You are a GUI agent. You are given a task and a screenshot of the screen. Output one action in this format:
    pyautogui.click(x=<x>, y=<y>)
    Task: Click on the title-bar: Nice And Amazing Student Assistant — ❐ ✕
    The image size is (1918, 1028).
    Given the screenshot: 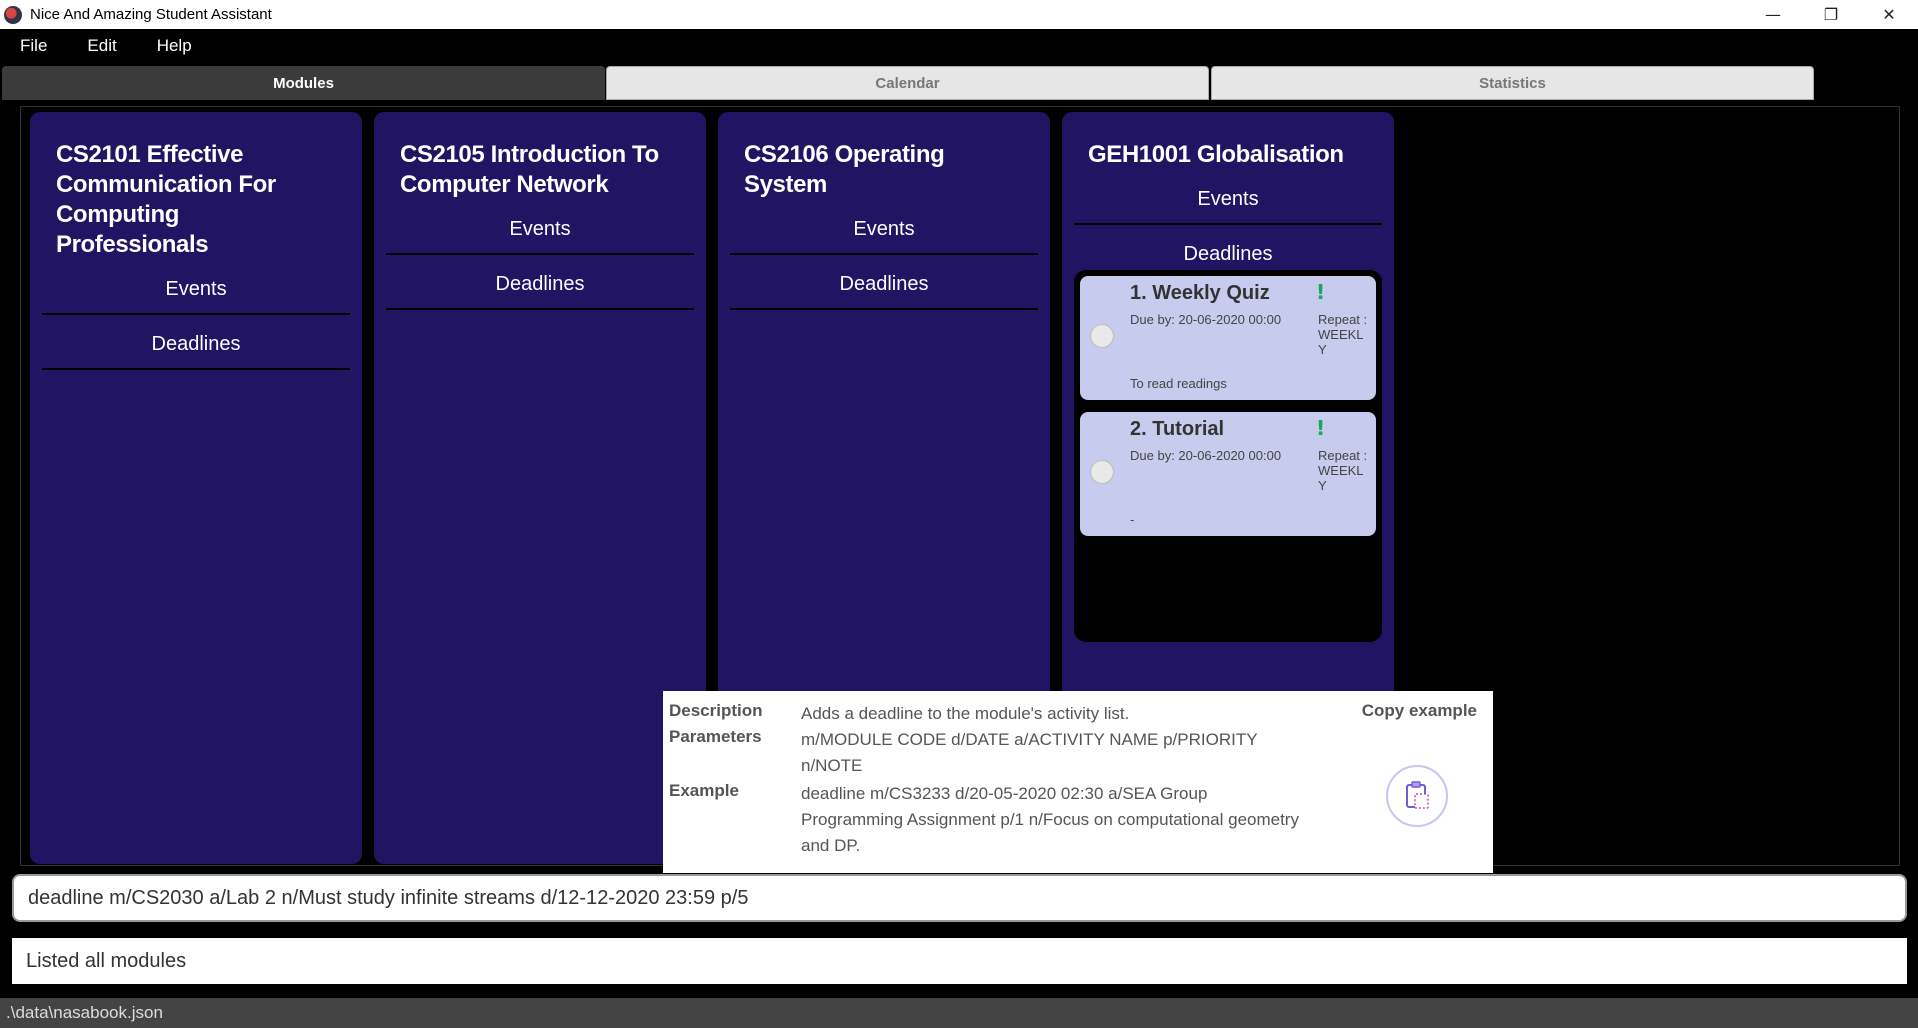 What is the action you would take?
    pyautogui.click(x=959, y=14)
    